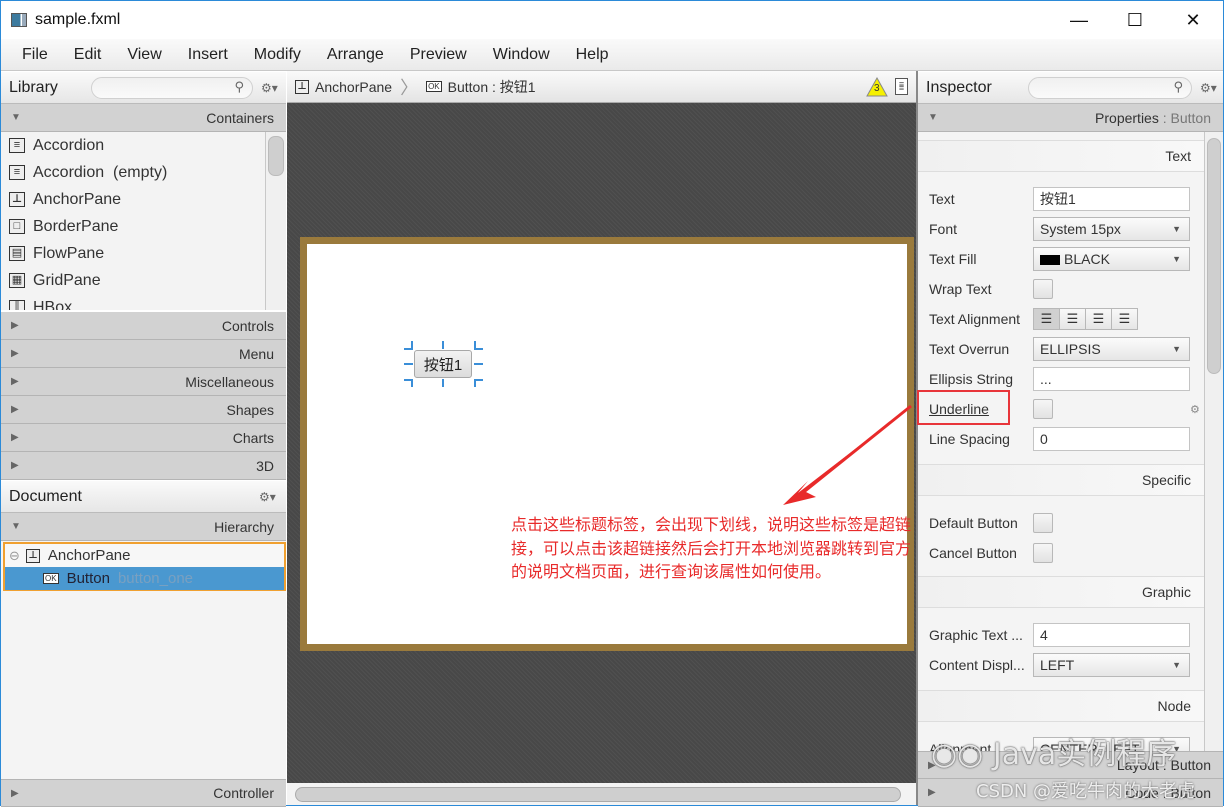 The width and height of the screenshot is (1224, 807). I want to click on tree-item-anchorpane: ⊖ ⊥ AnchorPane, so click(144, 555).